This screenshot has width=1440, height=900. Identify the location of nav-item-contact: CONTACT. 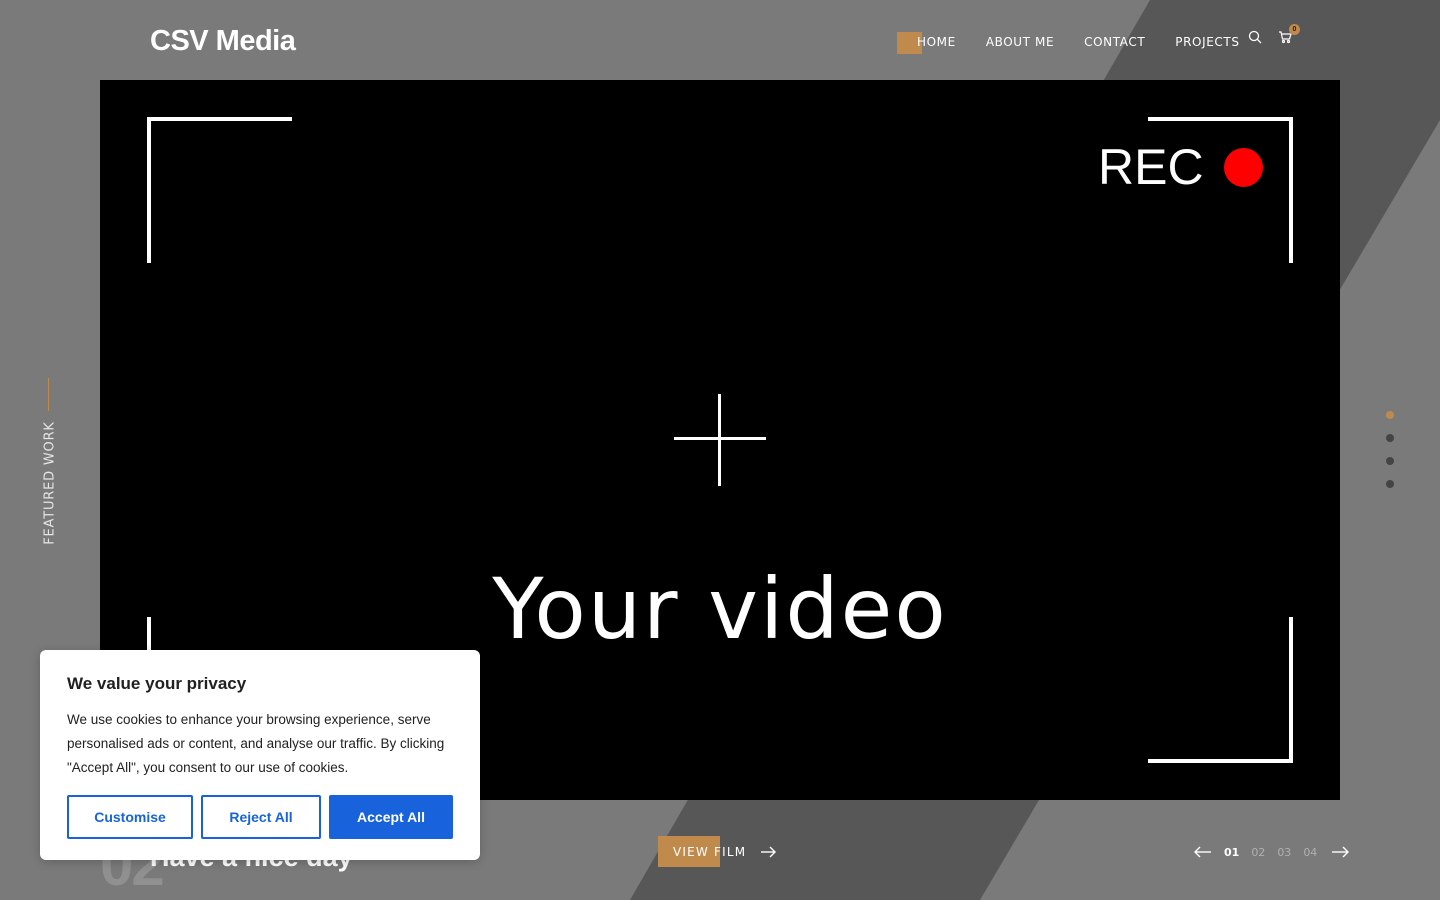
(1114, 42).